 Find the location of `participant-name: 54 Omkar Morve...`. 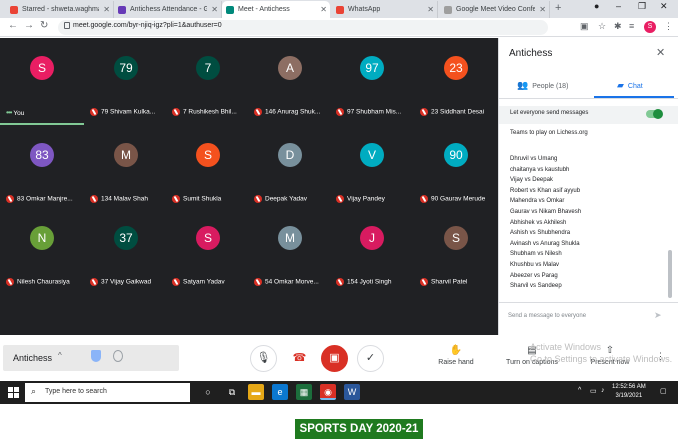

participant-name: 54 Omkar Morve... is located at coordinates (292, 282).